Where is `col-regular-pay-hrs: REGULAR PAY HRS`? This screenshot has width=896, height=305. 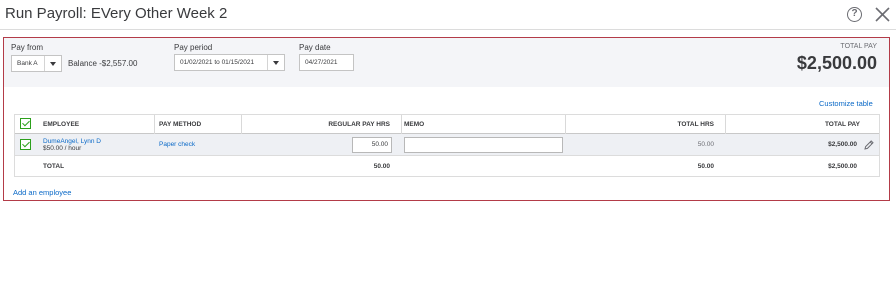 col-regular-pay-hrs: REGULAR PAY HRS is located at coordinates (359, 124).